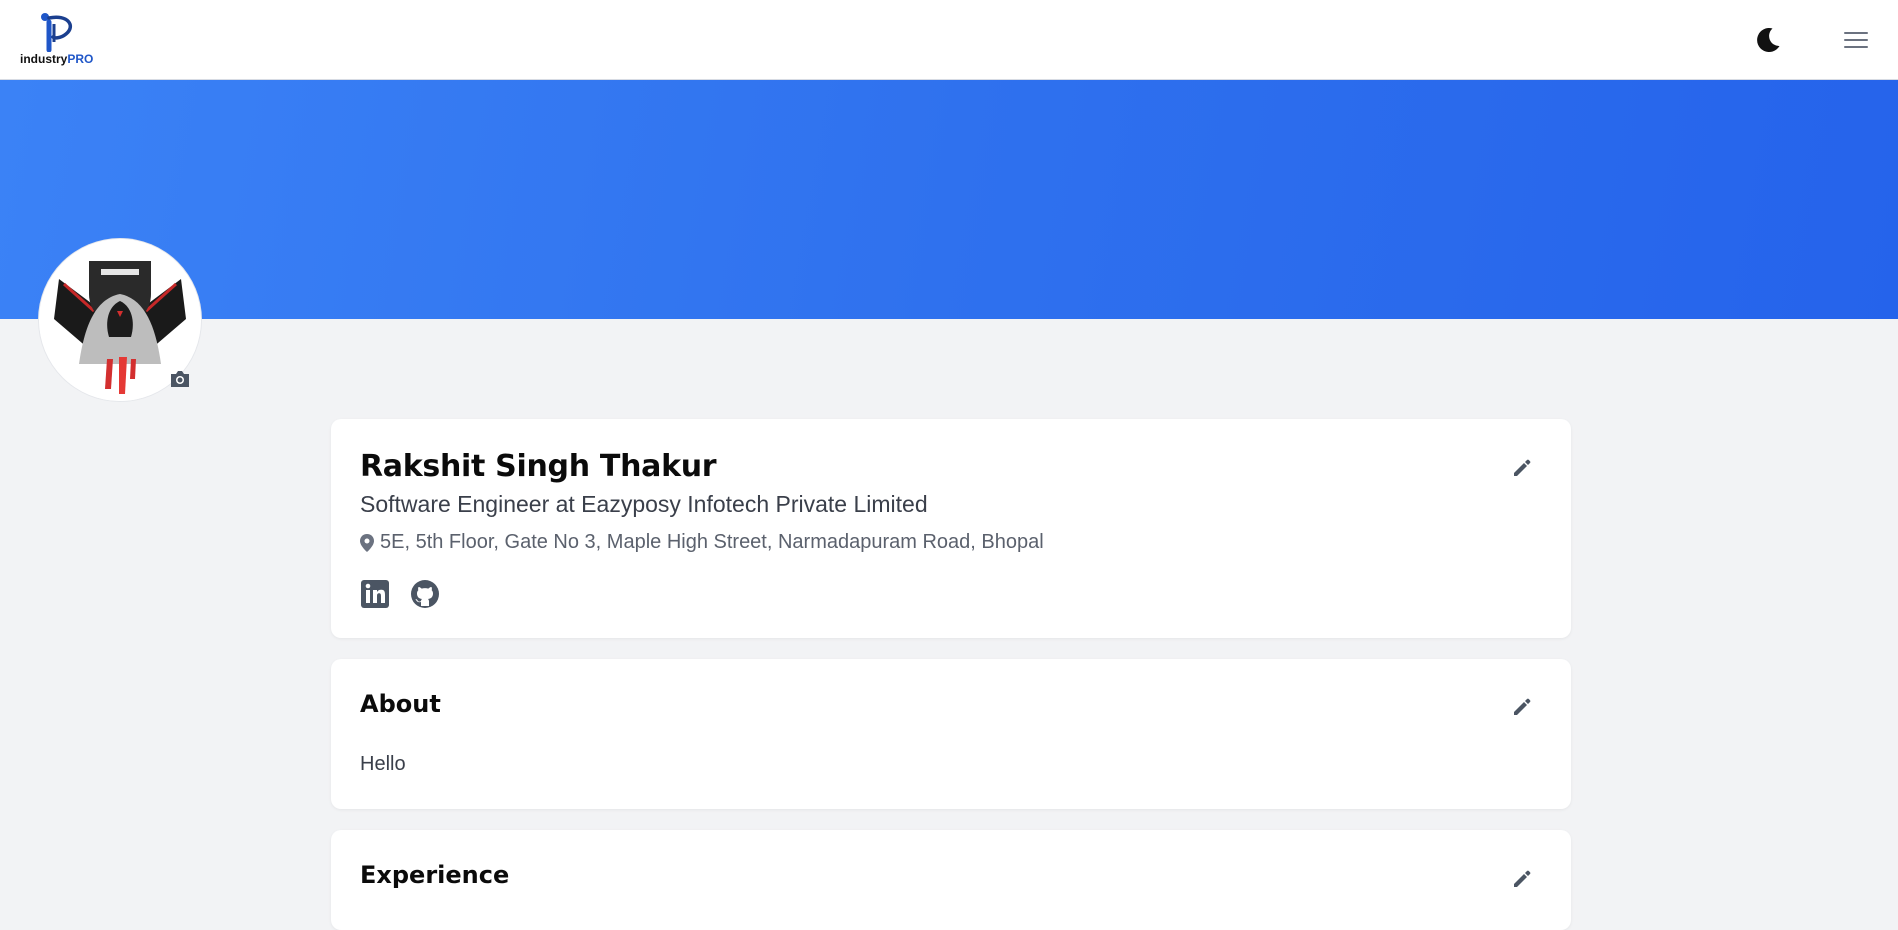 This screenshot has width=1898, height=930. What do you see at coordinates (44, 59) in the screenshot?
I see `logo-text-industry: industry` at bounding box center [44, 59].